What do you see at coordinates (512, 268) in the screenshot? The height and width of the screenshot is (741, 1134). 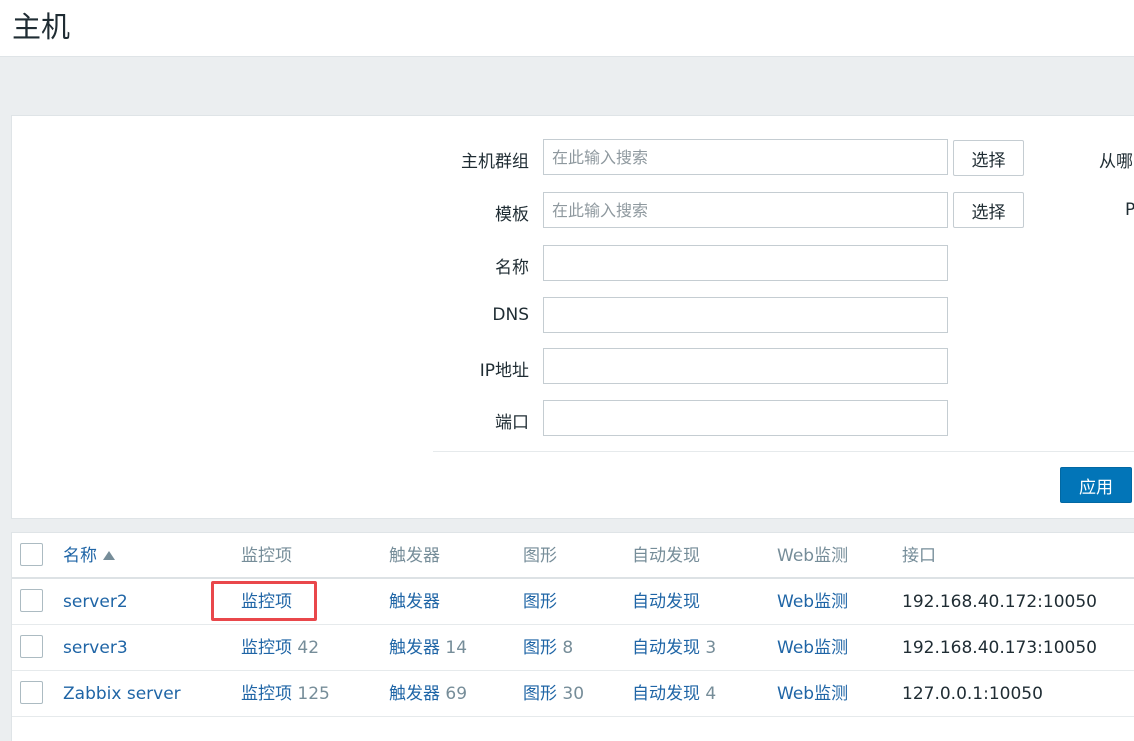 I see `name-label: 名称` at bounding box center [512, 268].